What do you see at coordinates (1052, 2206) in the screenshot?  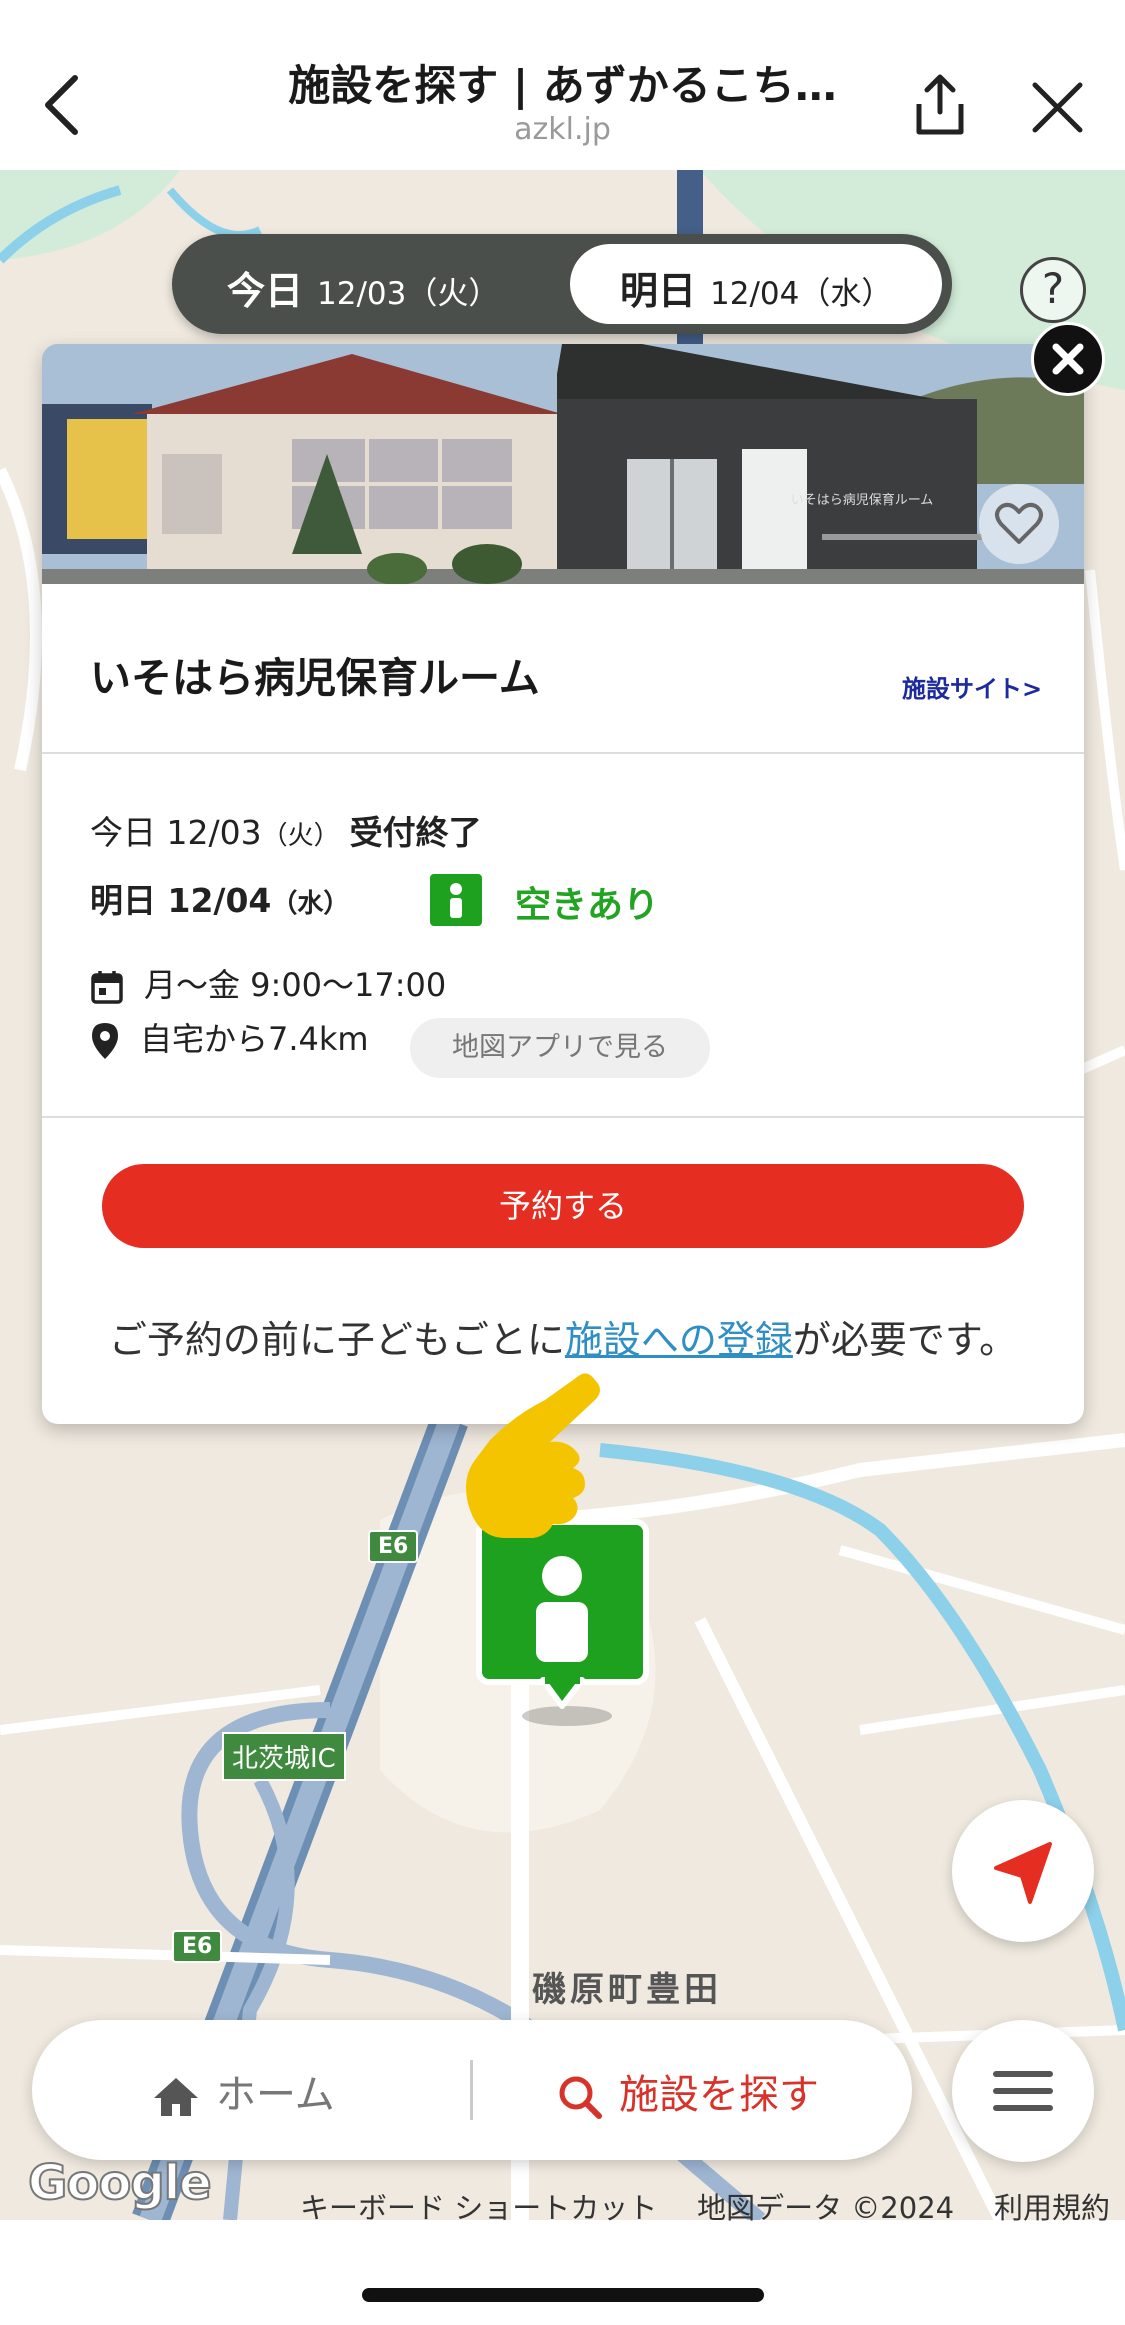 I see `terms-link: 利用規約` at bounding box center [1052, 2206].